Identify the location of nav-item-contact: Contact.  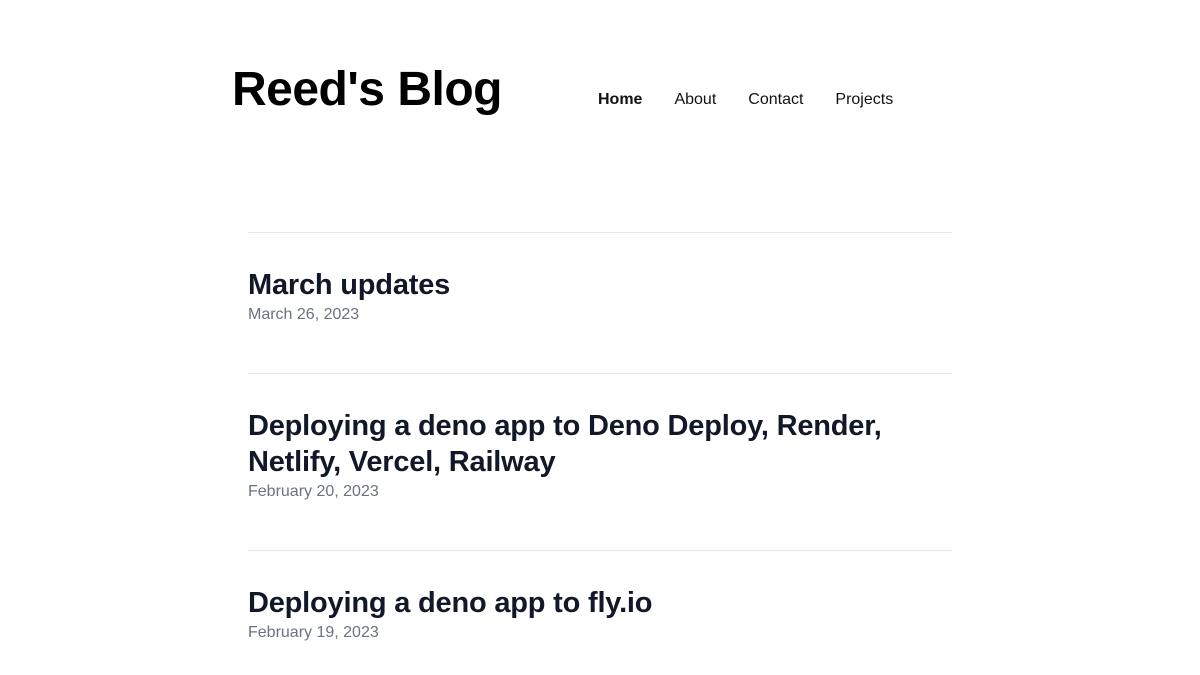
(775, 100).